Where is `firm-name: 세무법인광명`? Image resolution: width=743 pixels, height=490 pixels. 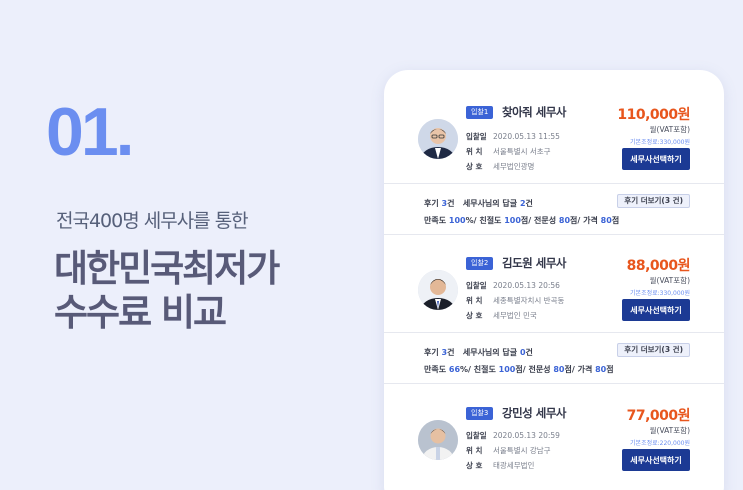
firm-name: 세무법인광명 is located at coordinates (514, 166).